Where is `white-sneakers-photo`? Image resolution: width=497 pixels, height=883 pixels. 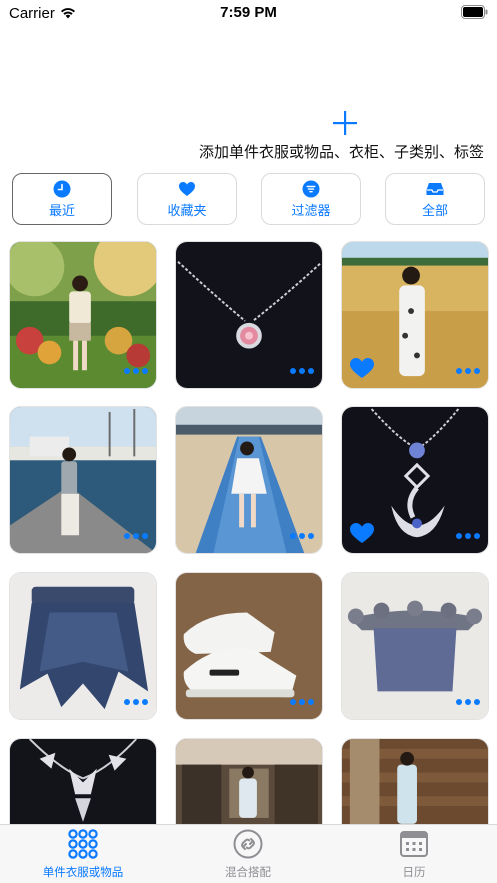
white-sneakers-photo is located at coordinates (249, 646).